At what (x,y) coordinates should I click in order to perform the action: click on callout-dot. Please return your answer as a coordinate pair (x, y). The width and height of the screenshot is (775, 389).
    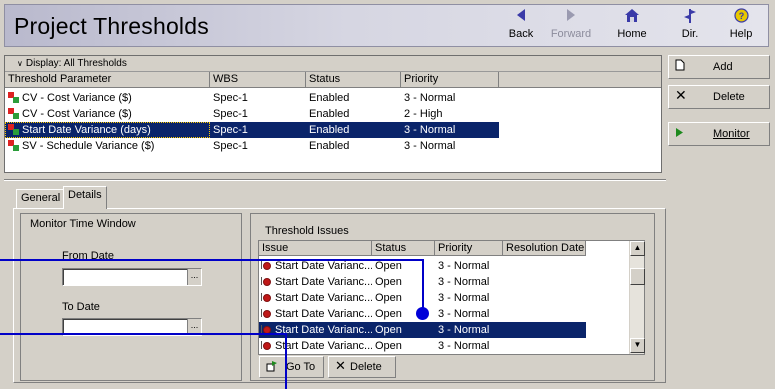
    Looking at the image, I should click on (422, 313).